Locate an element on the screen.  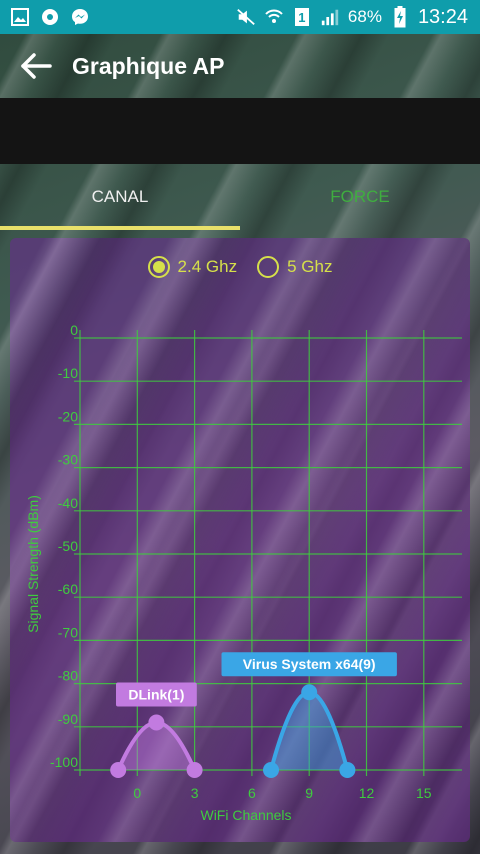
wifi-icon is located at coordinates (274, 17).